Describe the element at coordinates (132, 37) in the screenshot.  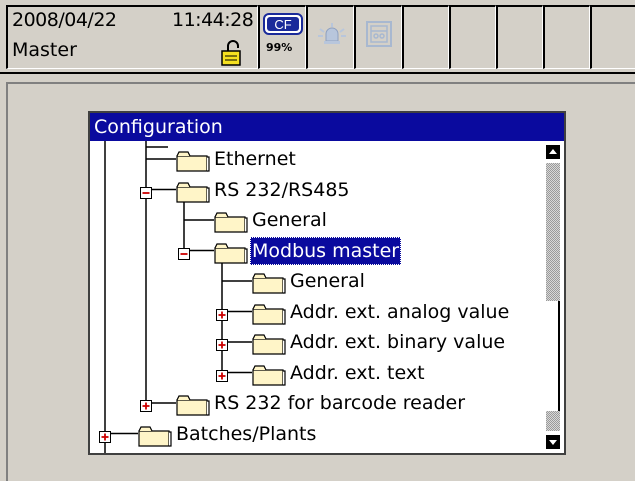
I see `status-info-panel: 2008/04/22 11:44:28 Master` at that location.